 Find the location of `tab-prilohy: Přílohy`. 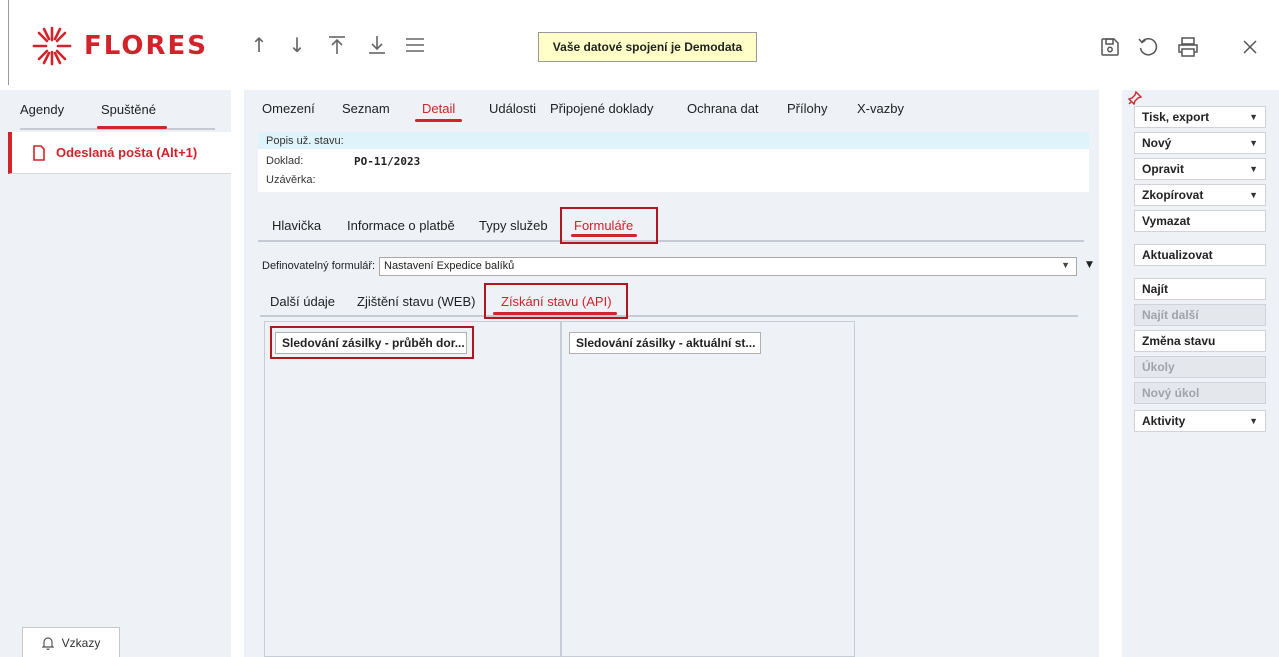

tab-prilohy: Přílohy is located at coordinates (807, 108).